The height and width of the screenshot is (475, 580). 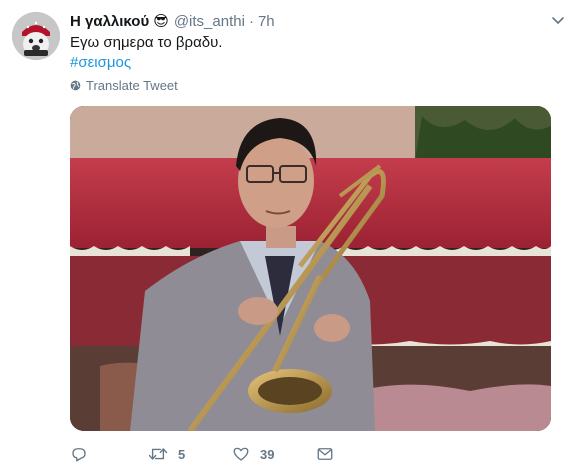 I want to click on tweet-timestamp: 7h, so click(x=266, y=21).